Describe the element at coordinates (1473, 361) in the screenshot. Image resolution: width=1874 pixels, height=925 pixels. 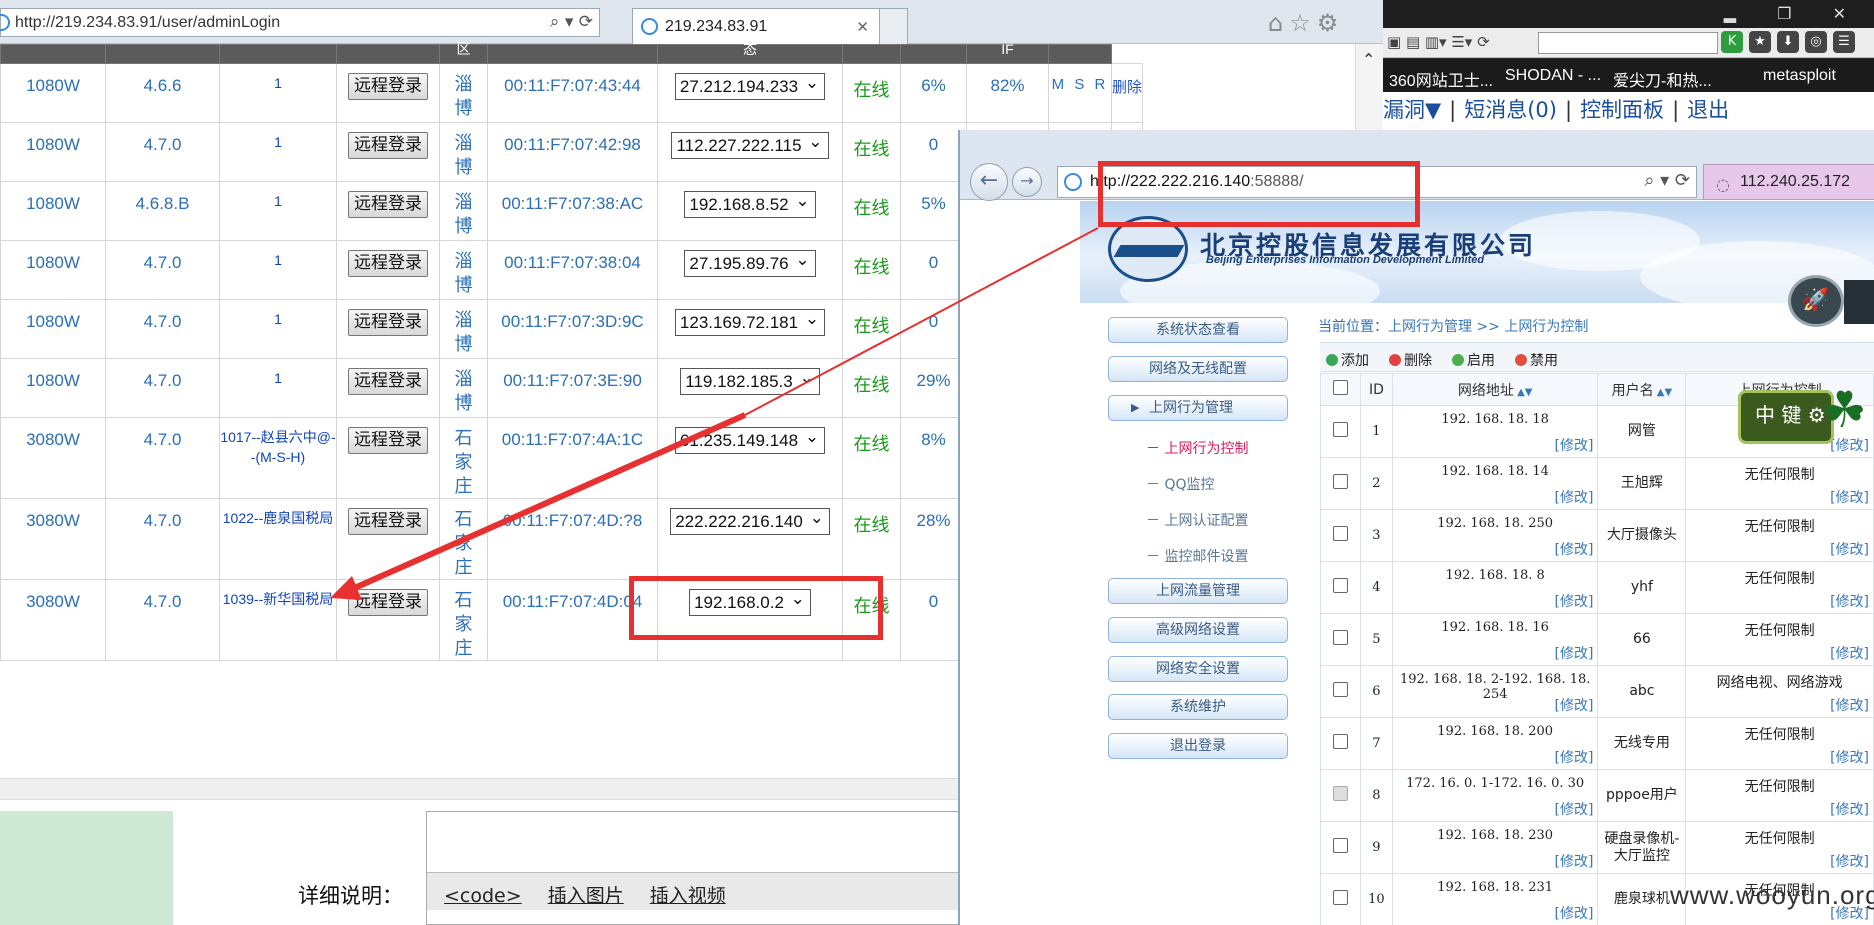
I see `enable-button: 启用` at that location.